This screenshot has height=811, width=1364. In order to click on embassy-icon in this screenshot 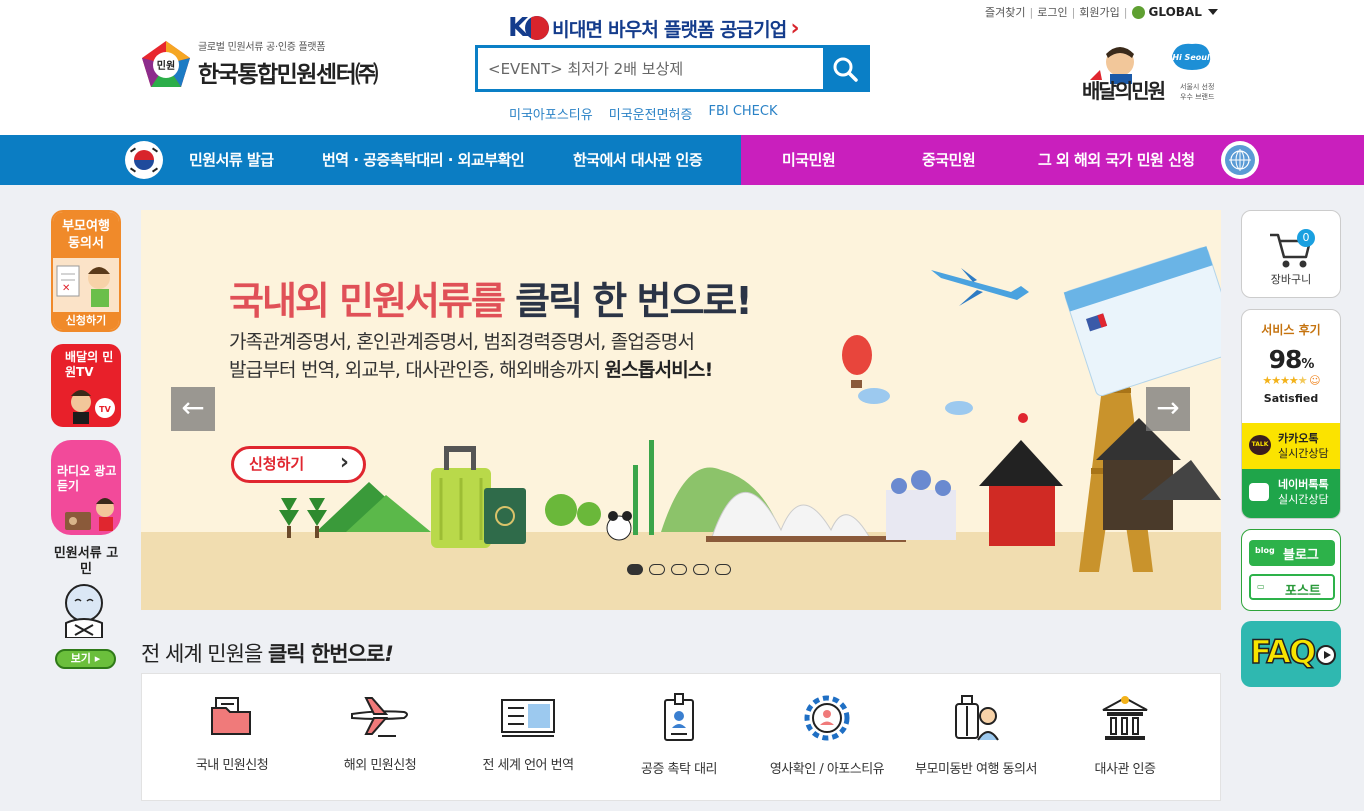, I will do `click(1125, 718)`.